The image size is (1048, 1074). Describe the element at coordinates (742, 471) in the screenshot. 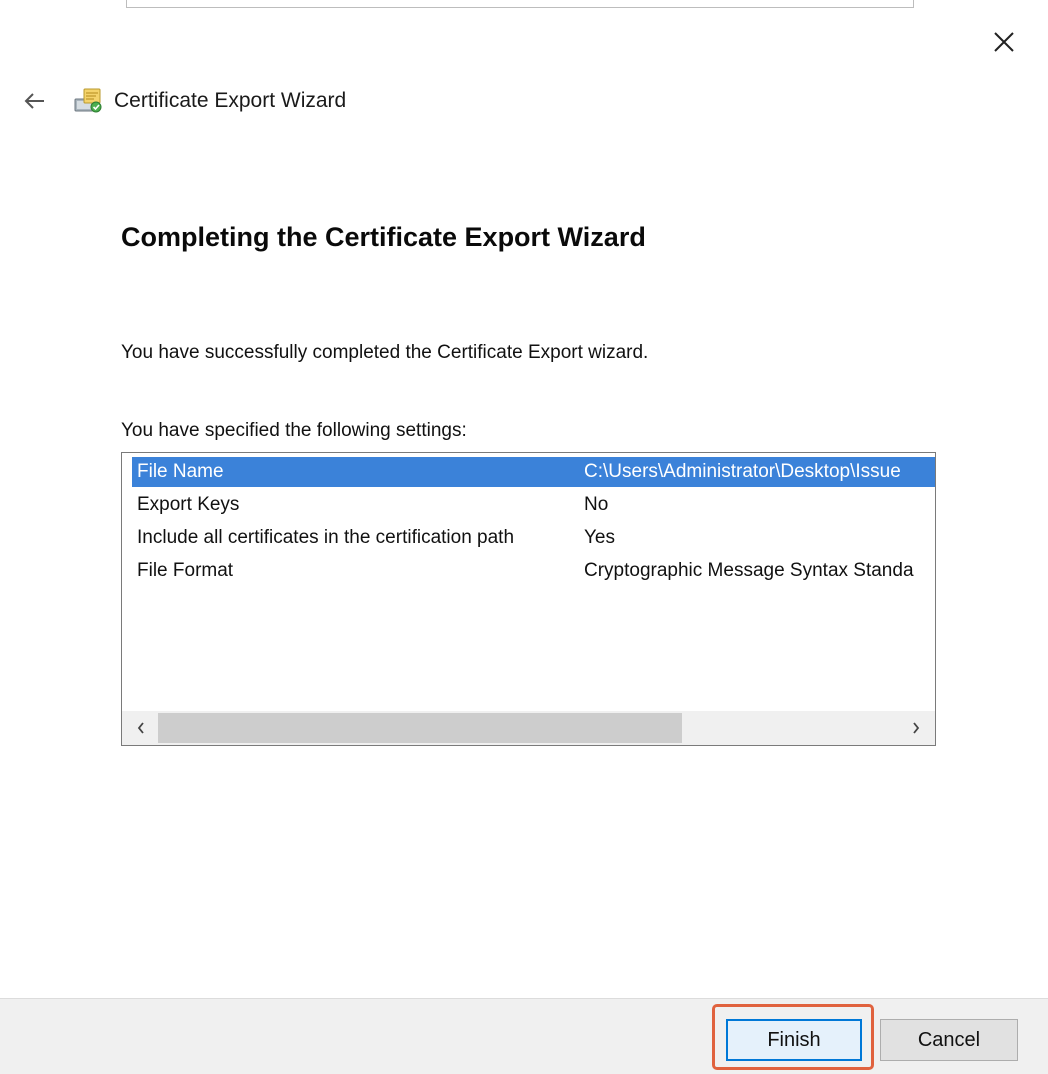

I see `setting-value: C:\Users\Administrator\Desktop\Issue` at that location.